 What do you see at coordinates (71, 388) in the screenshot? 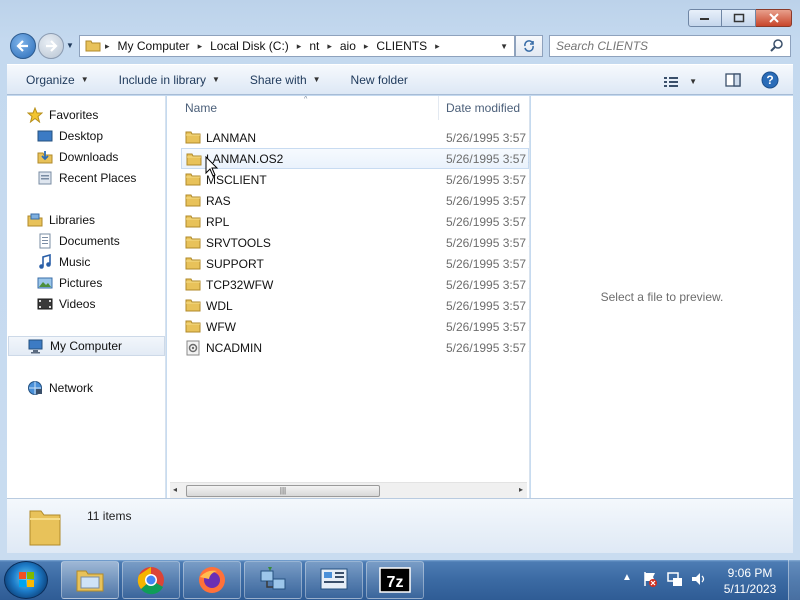
I see `nav-network-label: Network` at bounding box center [71, 388].